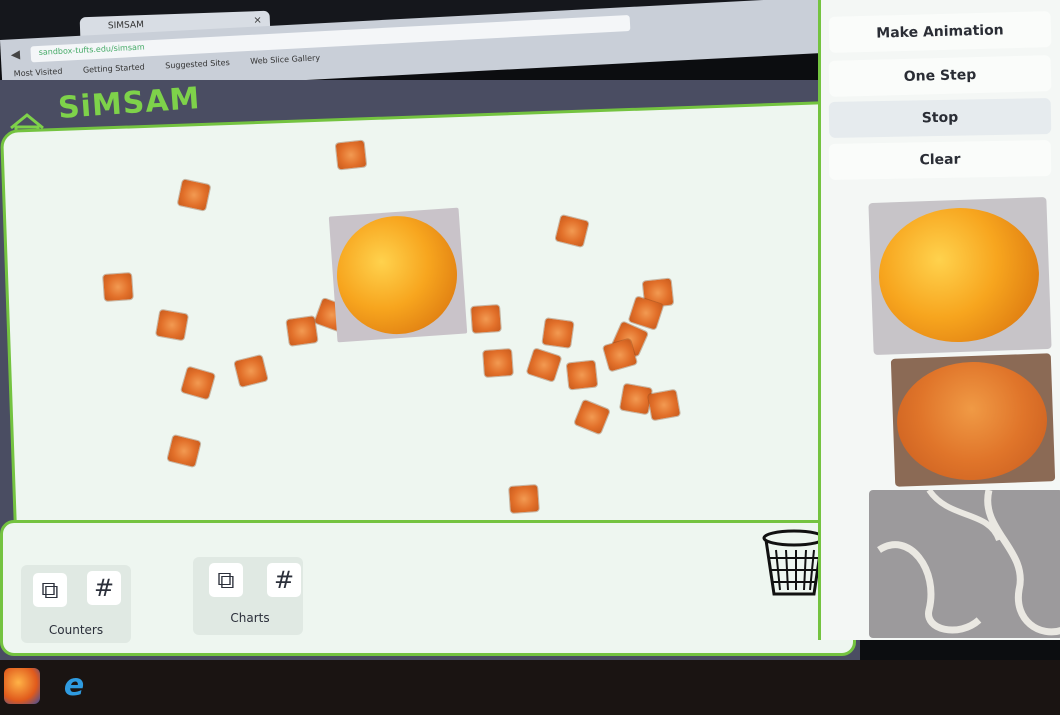 This screenshot has height=715, width=1060. What do you see at coordinates (15, 54) in the screenshot?
I see `back-arrow-icon: ◀` at bounding box center [15, 54].